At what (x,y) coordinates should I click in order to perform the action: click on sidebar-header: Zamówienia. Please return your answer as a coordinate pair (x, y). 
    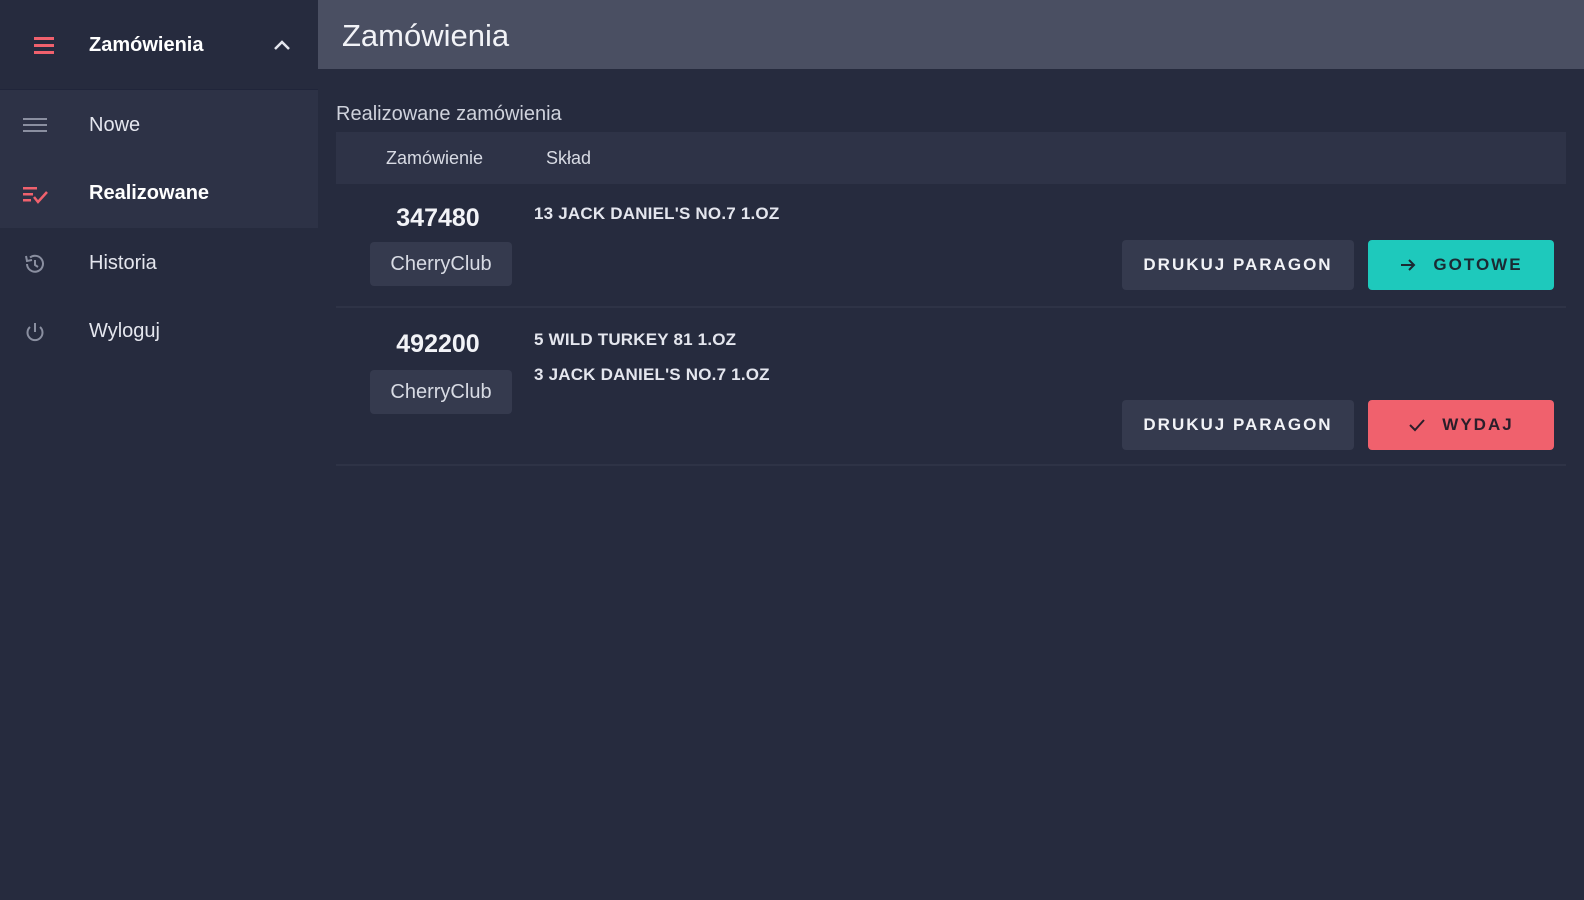
    Looking at the image, I should click on (159, 45).